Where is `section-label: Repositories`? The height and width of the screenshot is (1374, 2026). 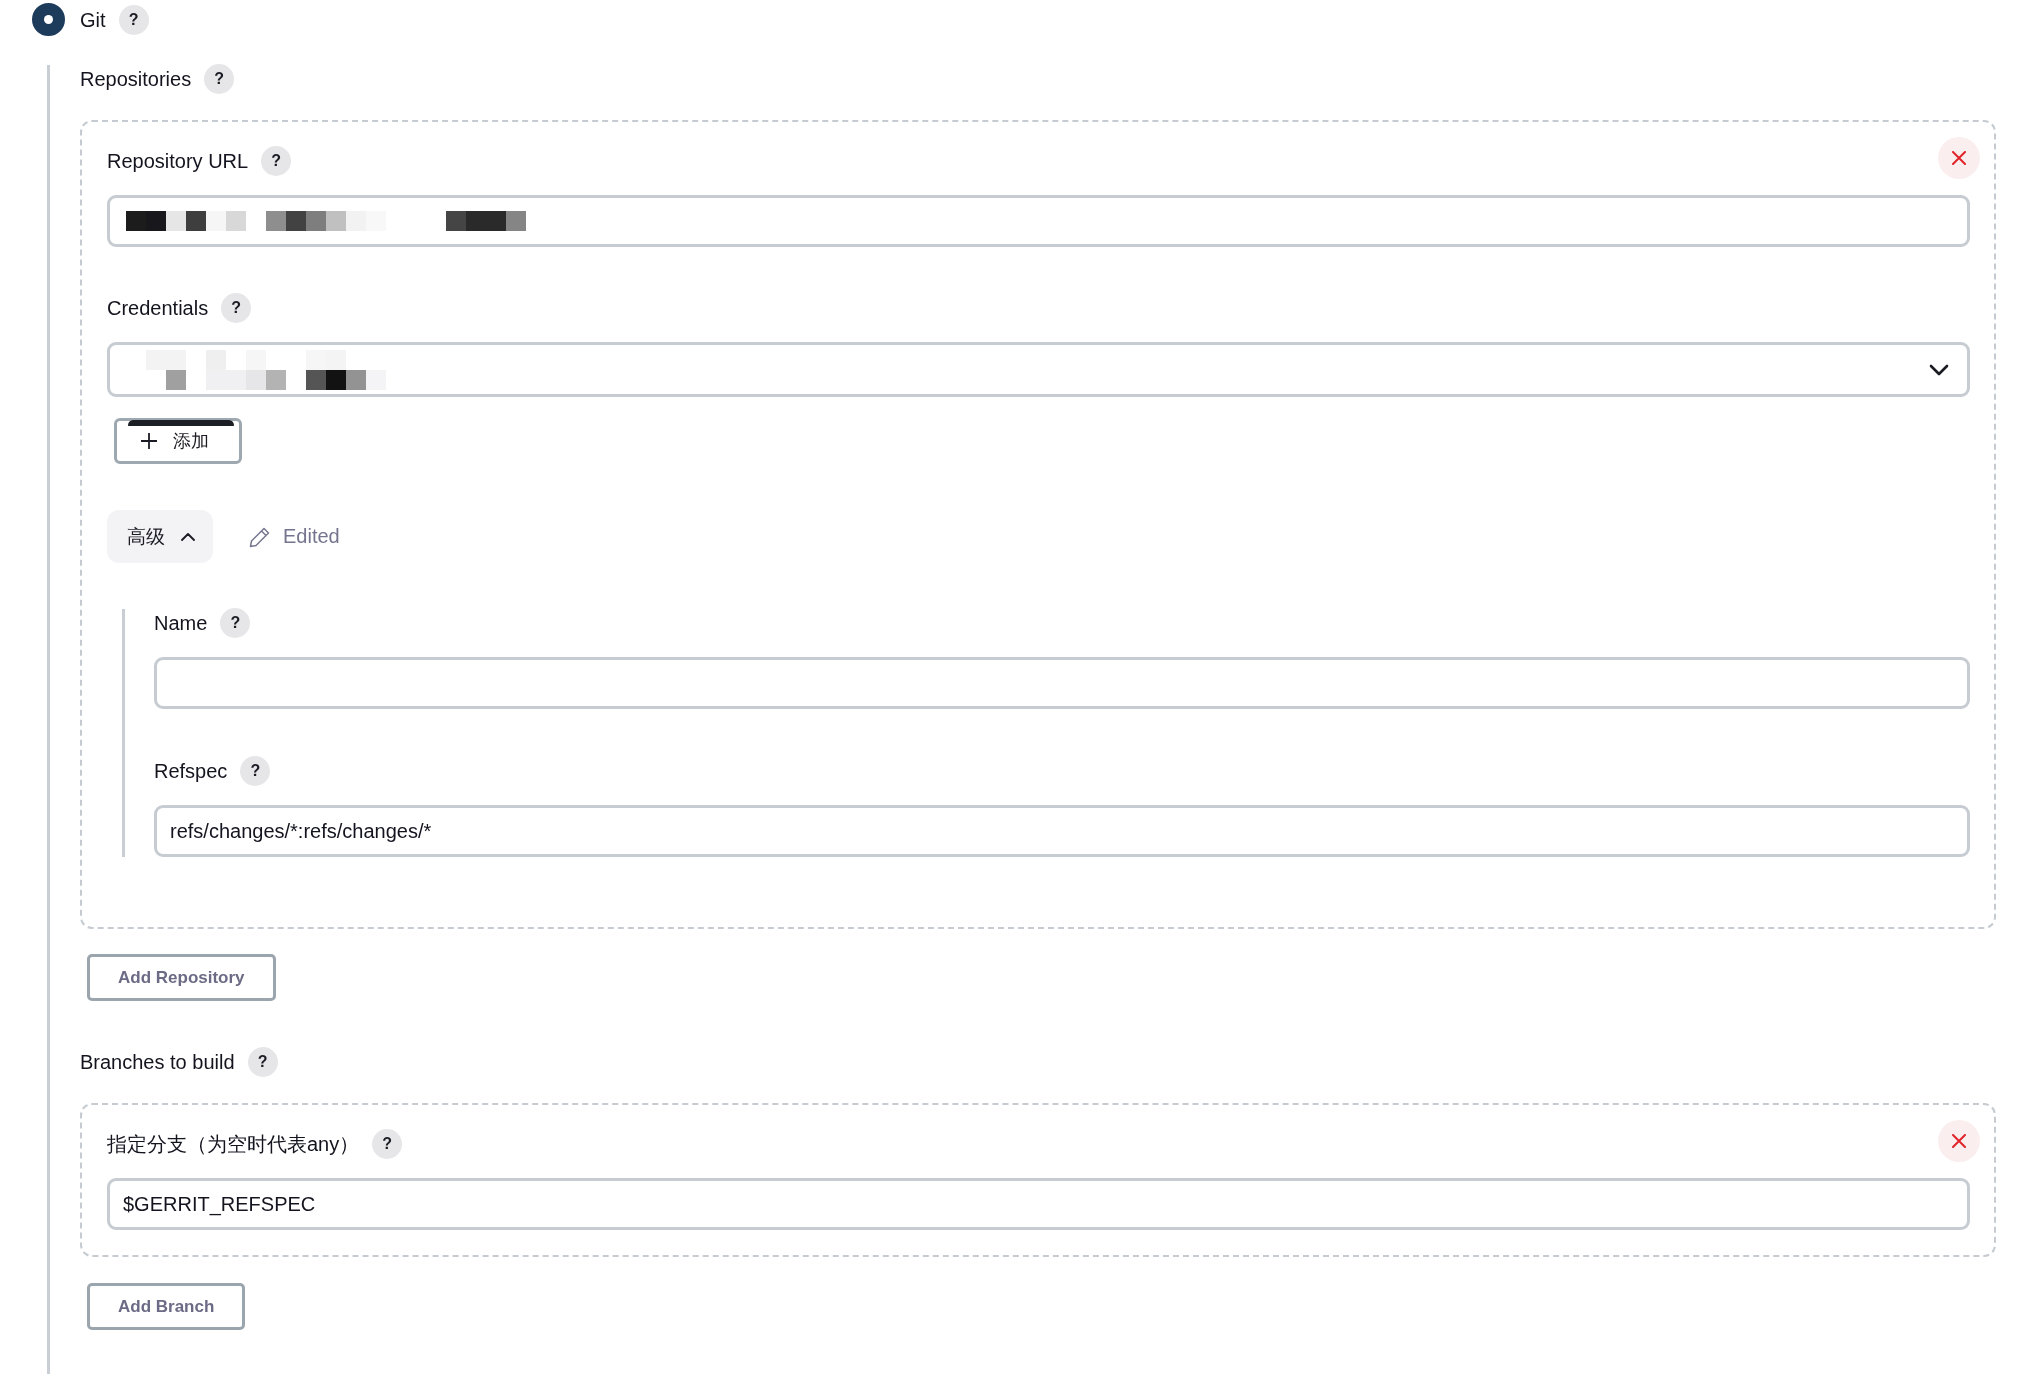
section-label: Repositories is located at coordinates (136, 79).